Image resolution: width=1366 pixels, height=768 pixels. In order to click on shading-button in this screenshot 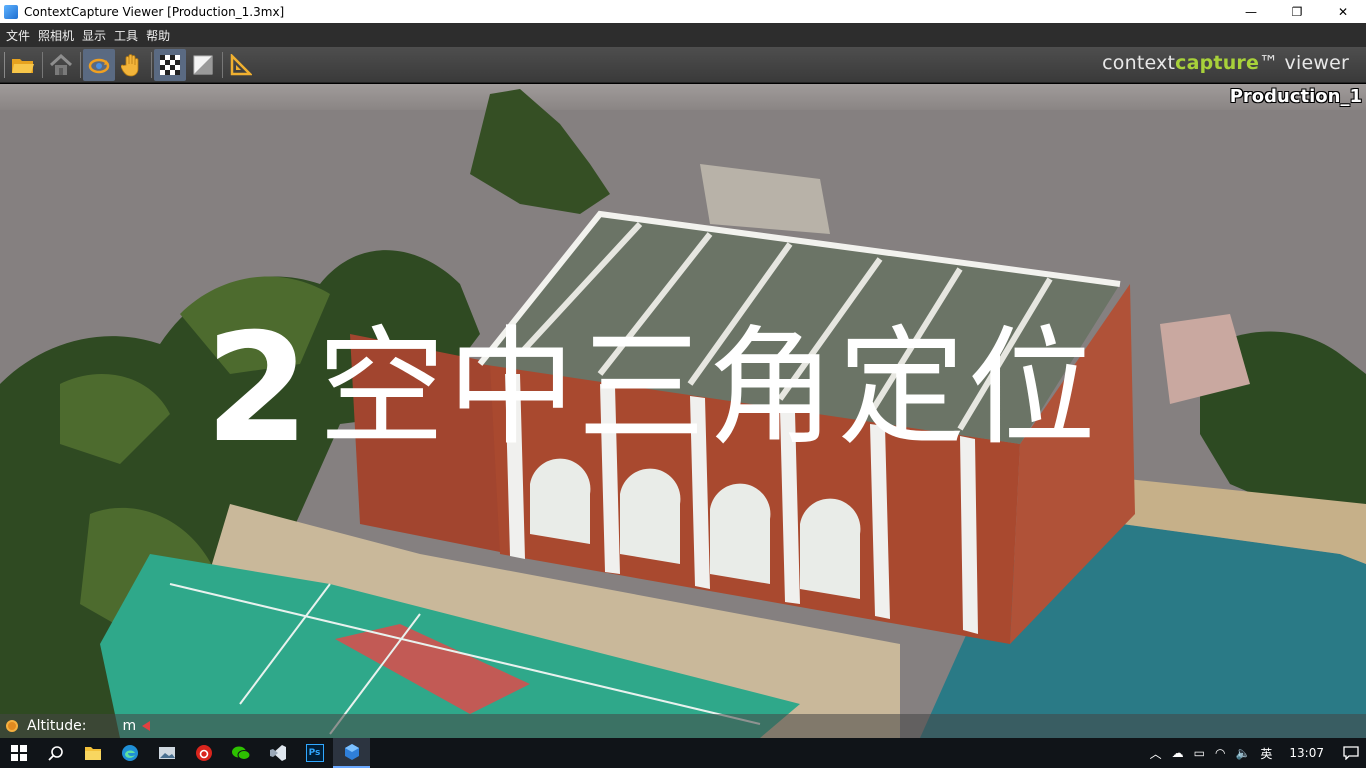, I will do `click(203, 65)`.